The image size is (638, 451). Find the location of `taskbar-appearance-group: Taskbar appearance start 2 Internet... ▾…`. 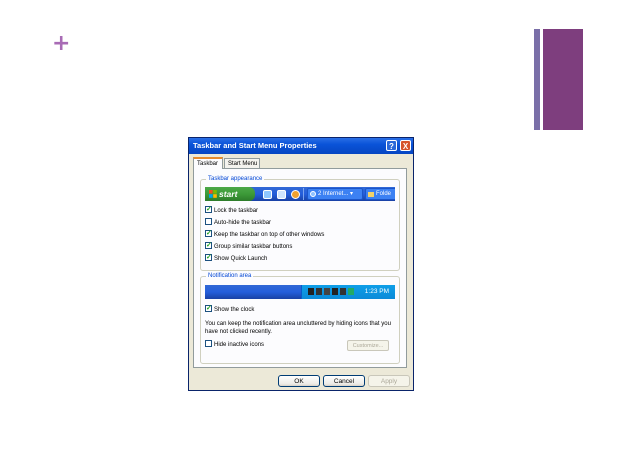

taskbar-appearance-group: Taskbar appearance start 2 Internet... ▾… is located at coordinates (300, 223).